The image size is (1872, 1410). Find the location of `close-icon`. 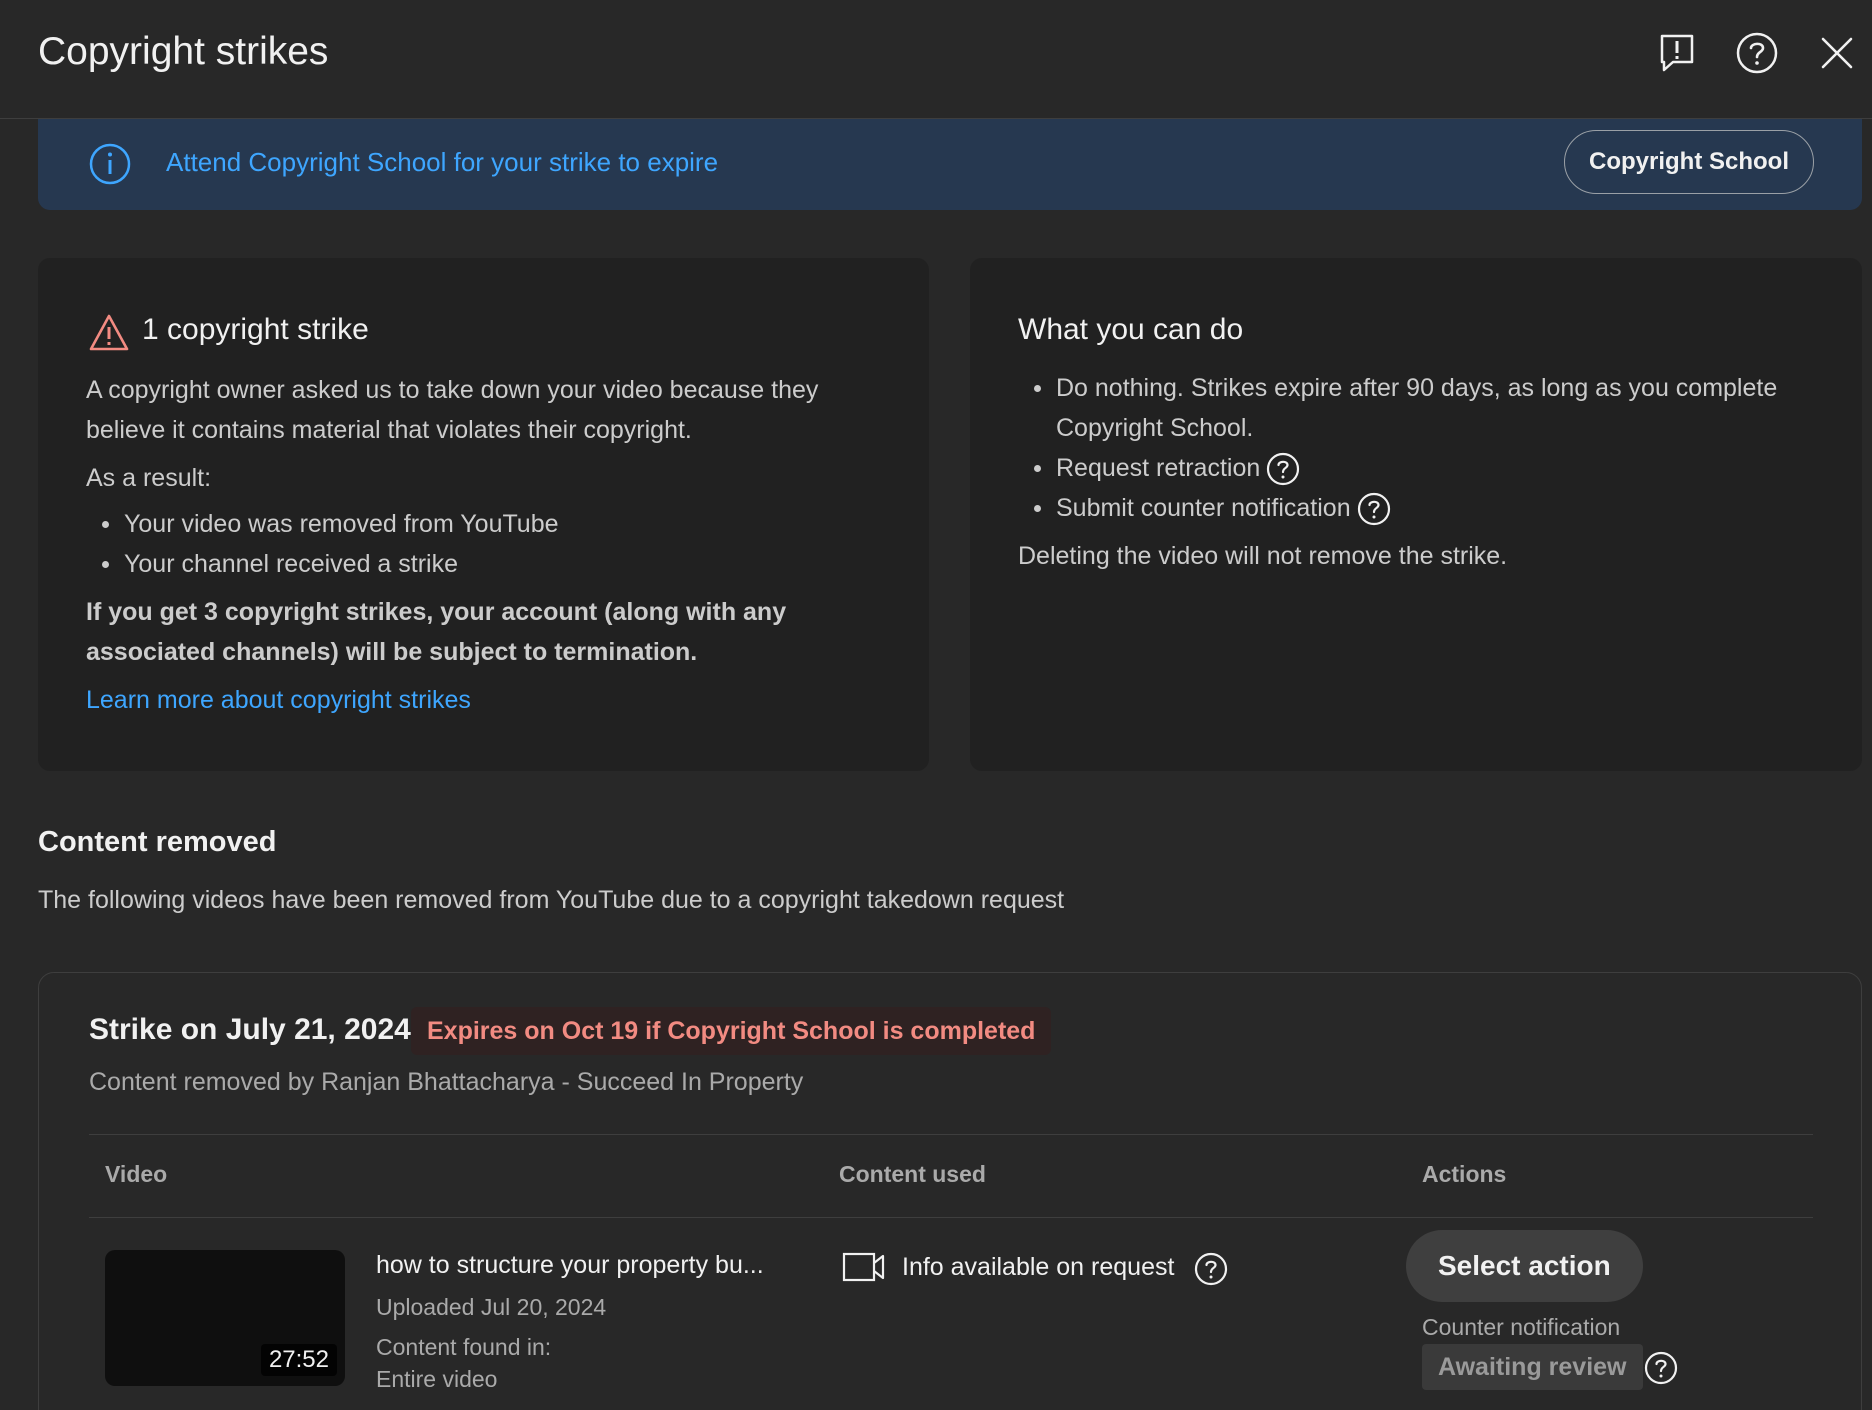

close-icon is located at coordinates (1837, 53).